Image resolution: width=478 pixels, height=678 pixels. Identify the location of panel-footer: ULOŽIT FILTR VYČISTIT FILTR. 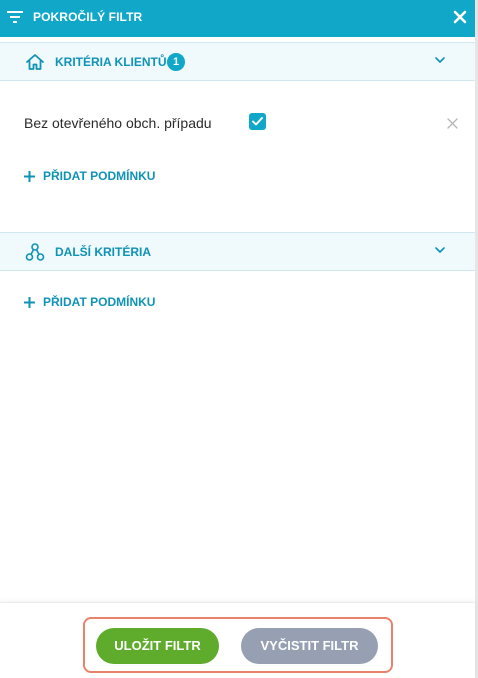
(237, 640).